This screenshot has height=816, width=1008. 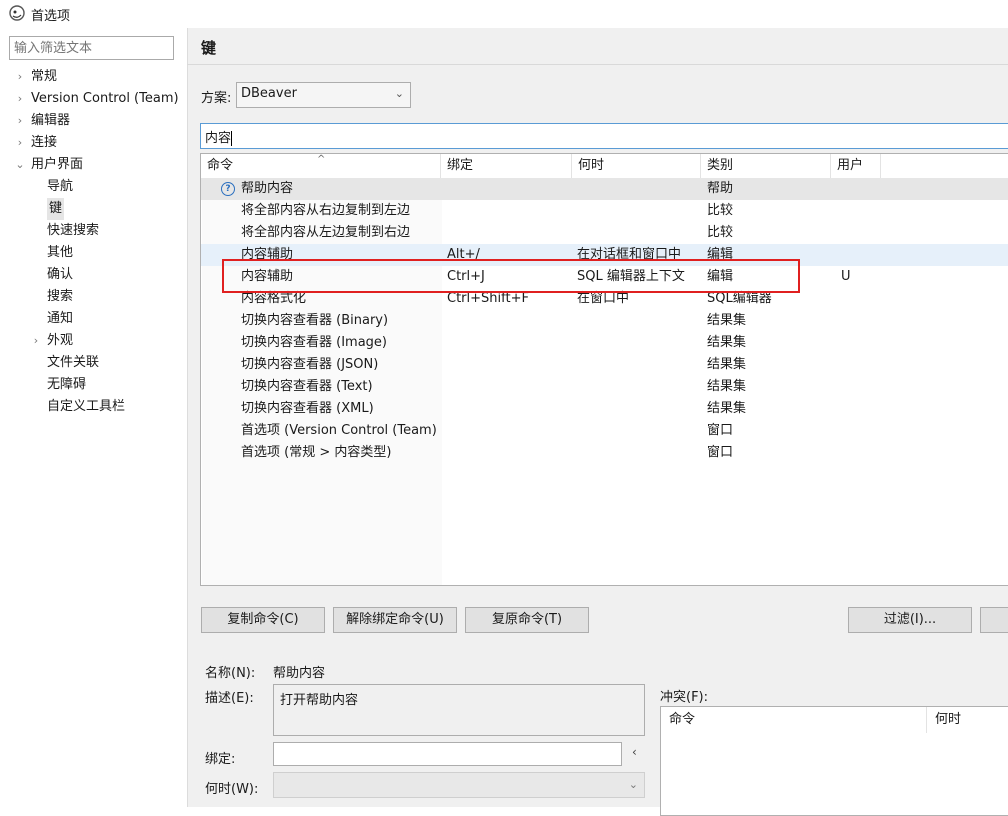 What do you see at coordinates (604, 387) in the screenshot?
I see `table-row: 切换内容查看器 (Text) 结果集` at bounding box center [604, 387].